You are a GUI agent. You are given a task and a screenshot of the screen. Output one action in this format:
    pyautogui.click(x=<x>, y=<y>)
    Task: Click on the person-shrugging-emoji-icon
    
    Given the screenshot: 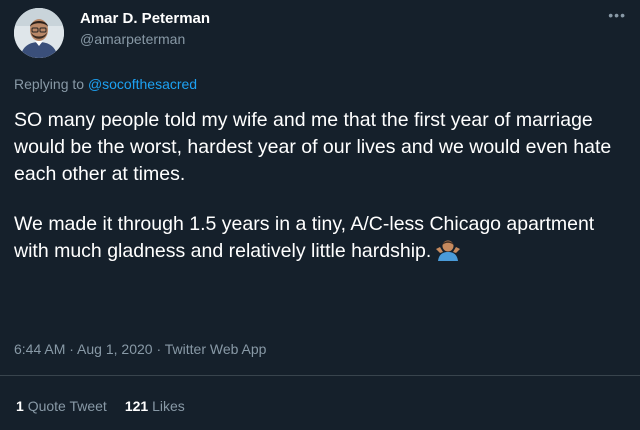 What is the action you would take?
    pyautogui.click(x=448, y=254)
    